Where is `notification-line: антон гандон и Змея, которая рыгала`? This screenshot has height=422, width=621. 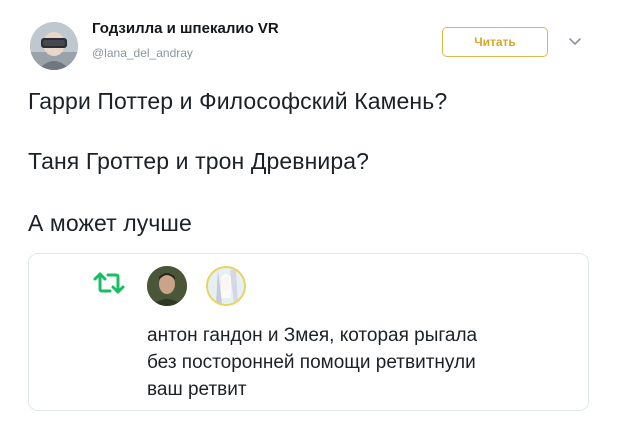
notification-line: антон гандон и Змея, которая рыгала is located at coordinates (312, 335).